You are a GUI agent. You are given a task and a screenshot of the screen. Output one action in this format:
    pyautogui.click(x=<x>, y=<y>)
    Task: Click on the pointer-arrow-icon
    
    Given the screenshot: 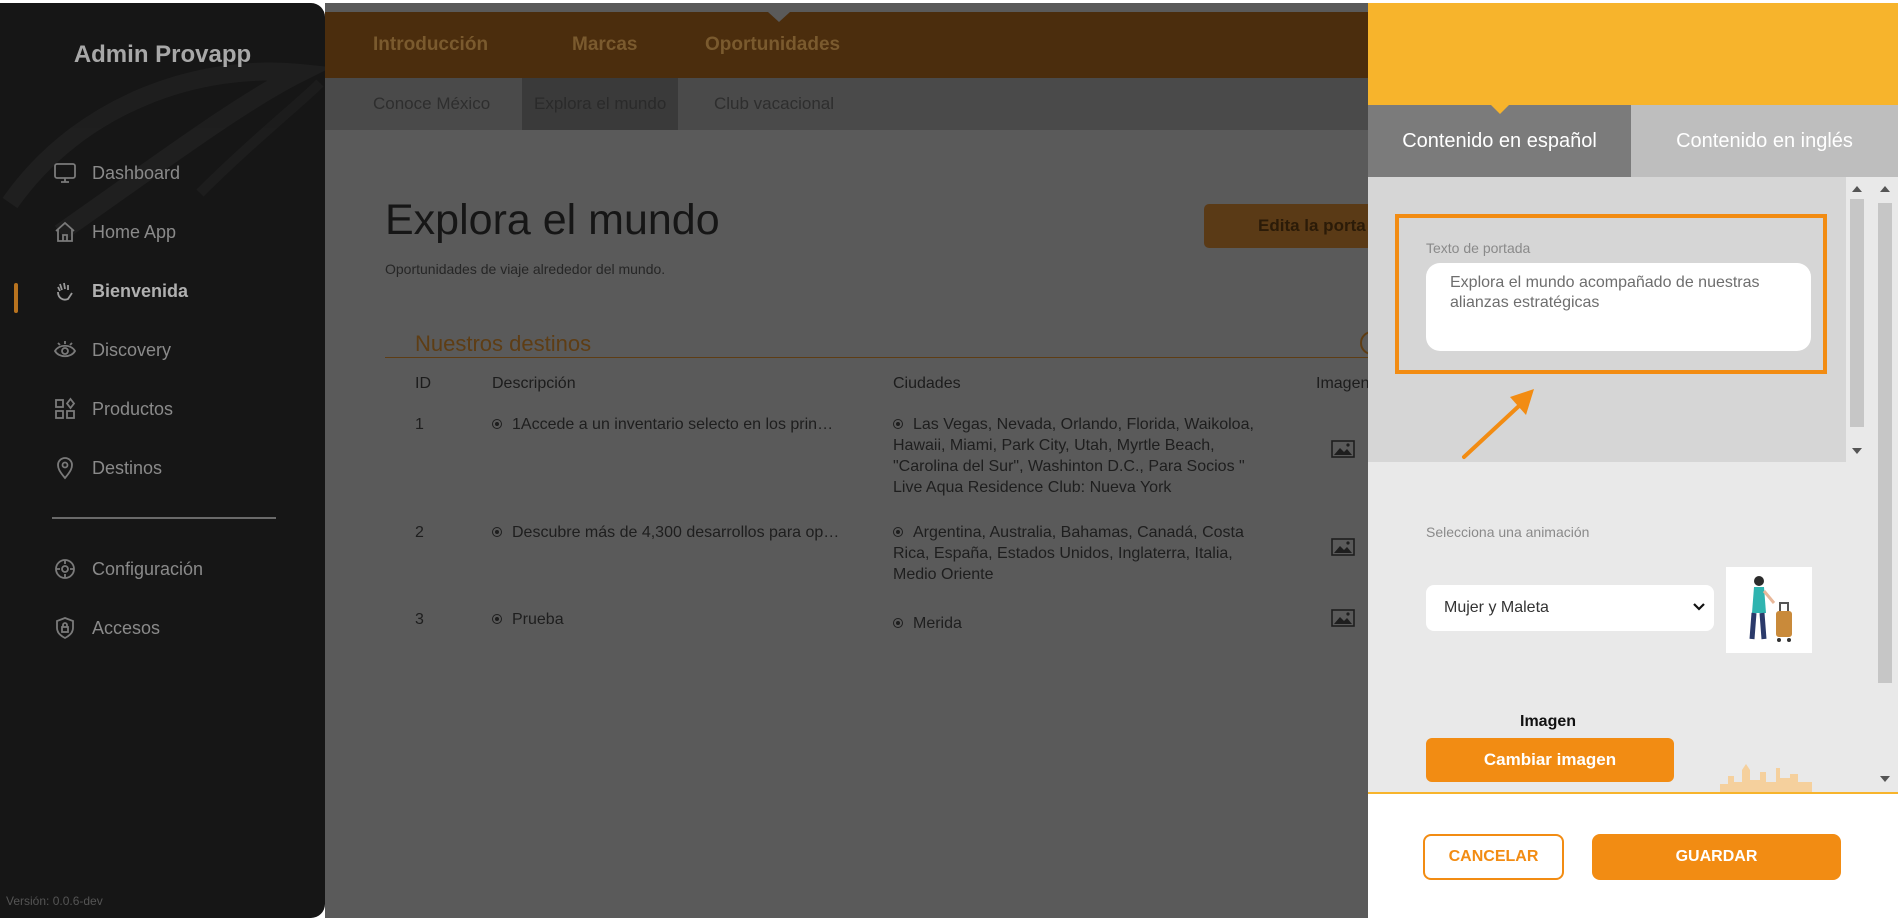 What is the action you would take?
    pyautogui.click(x=1498, y=424)
    